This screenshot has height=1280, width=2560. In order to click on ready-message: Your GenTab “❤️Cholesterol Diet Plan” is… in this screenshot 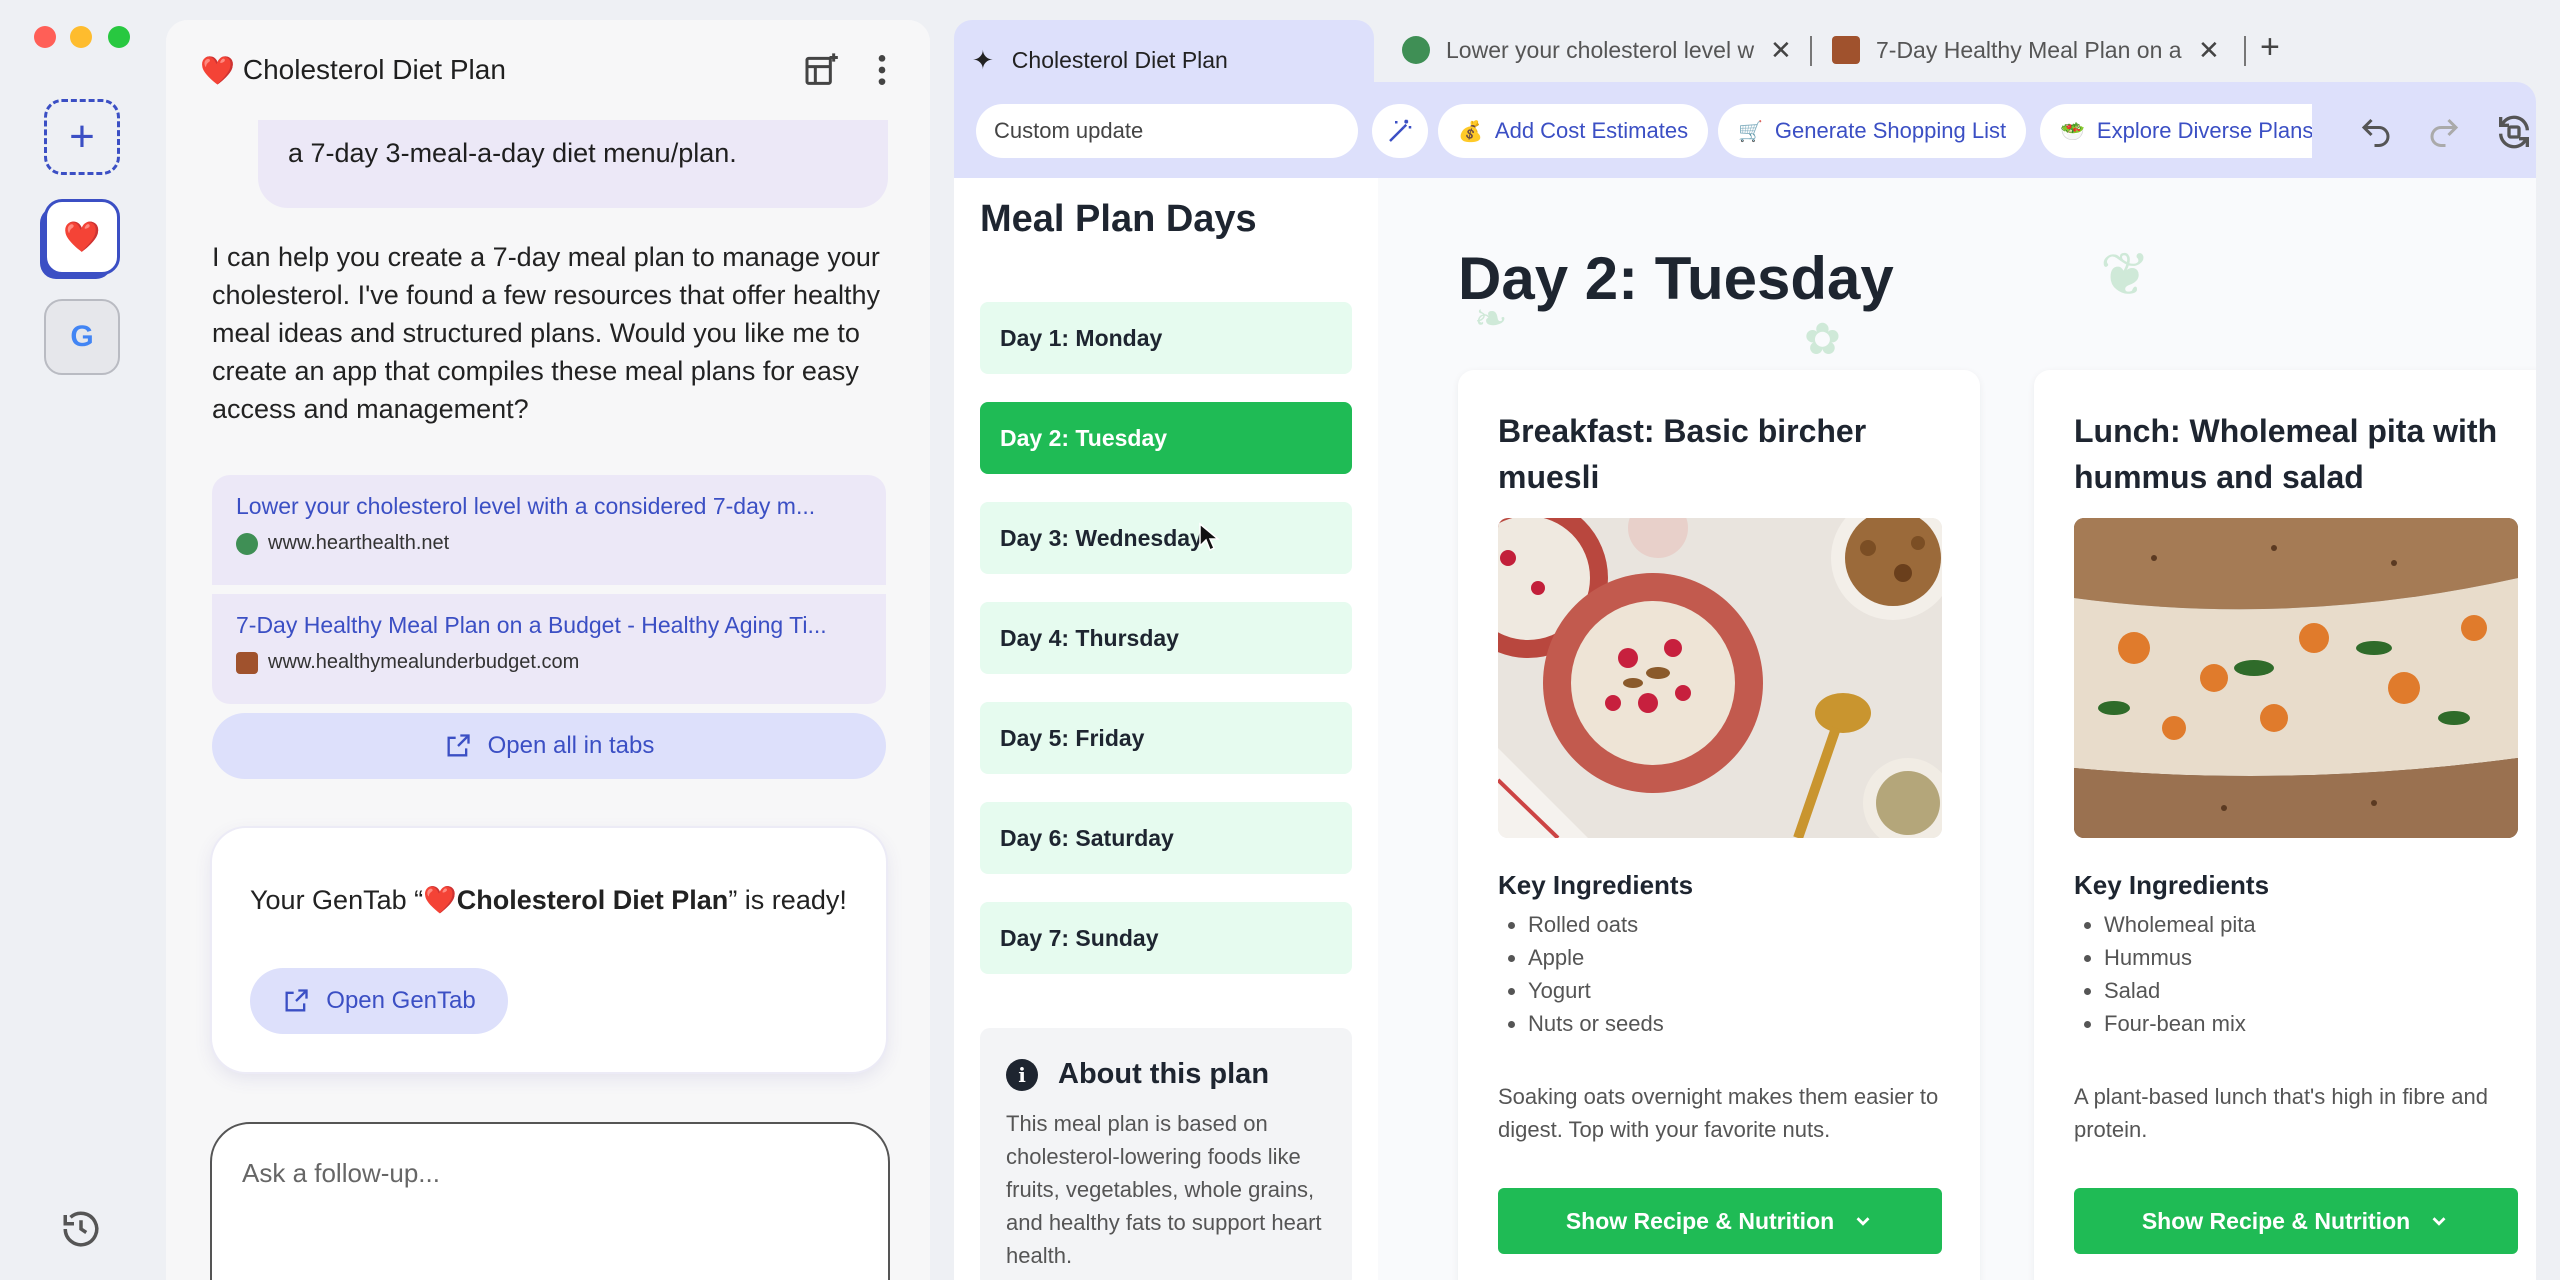, I will do `click(548, 900)`.